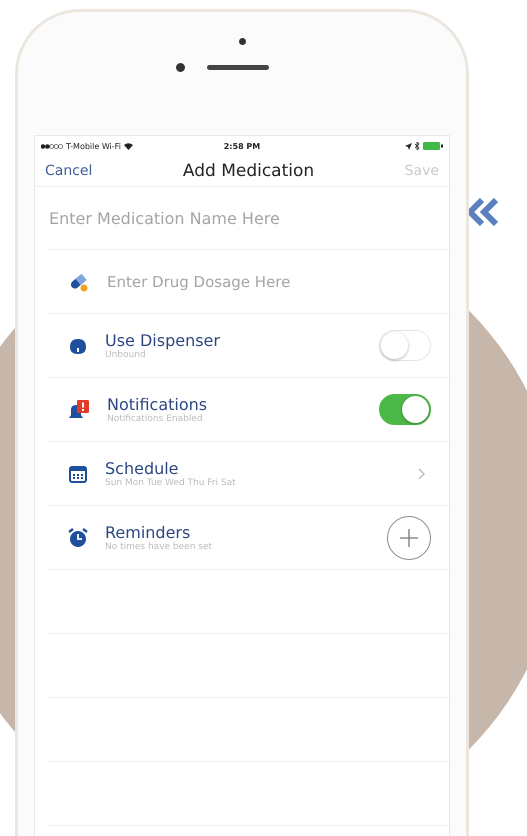 The image size is (527, 836). I want to click on status-time: 2:58 PM, so click(242, 146).